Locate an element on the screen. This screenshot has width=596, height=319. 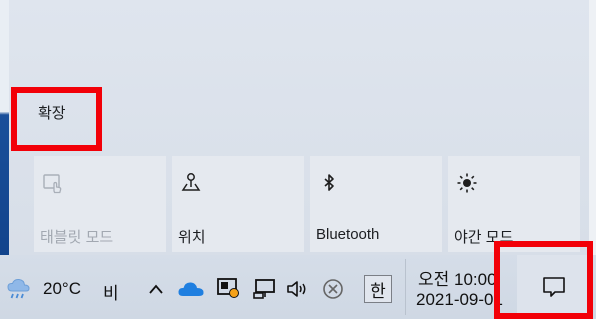
desktop-edge-light is located at coordinates (4, 56).